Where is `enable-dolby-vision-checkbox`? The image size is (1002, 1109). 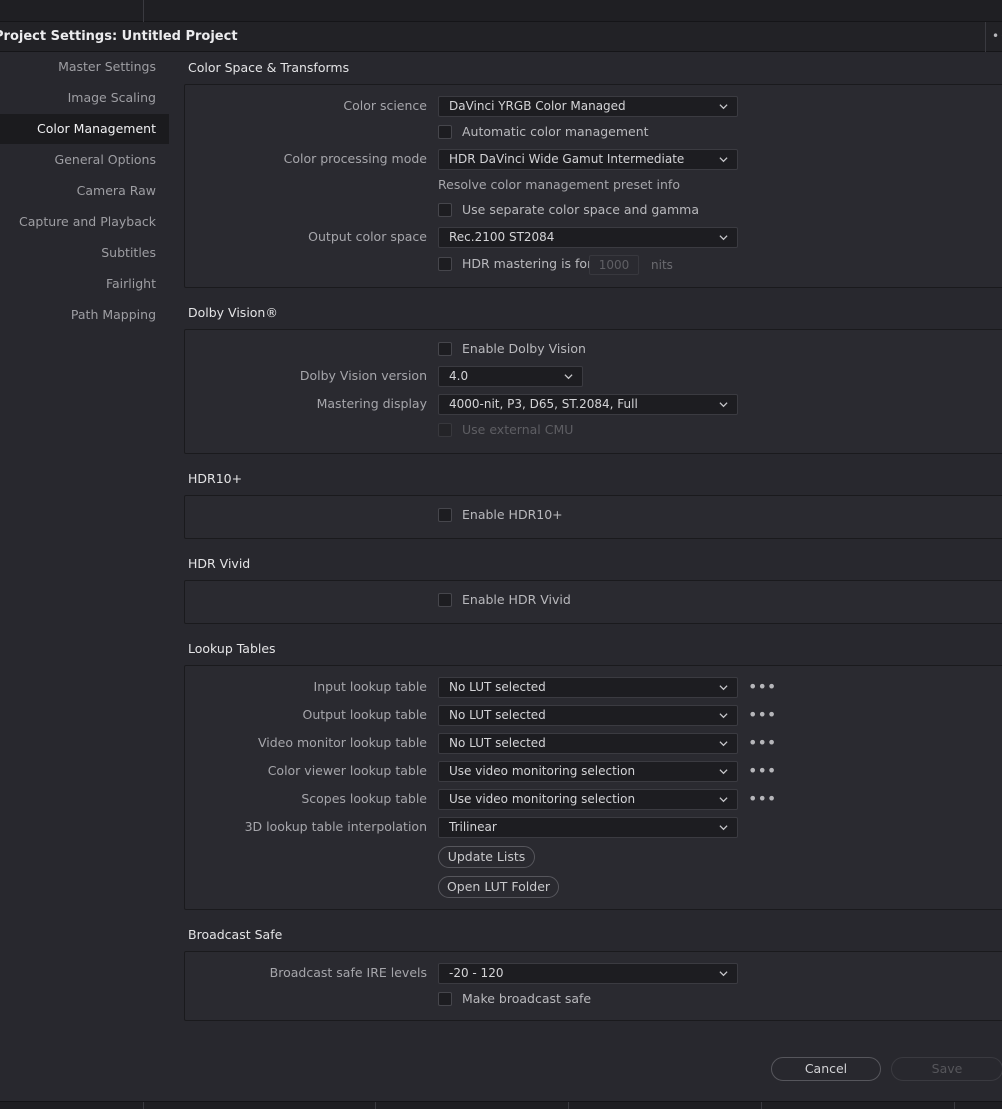
enable-dolby-vision-checkbox is located at coordinates (445, 349).